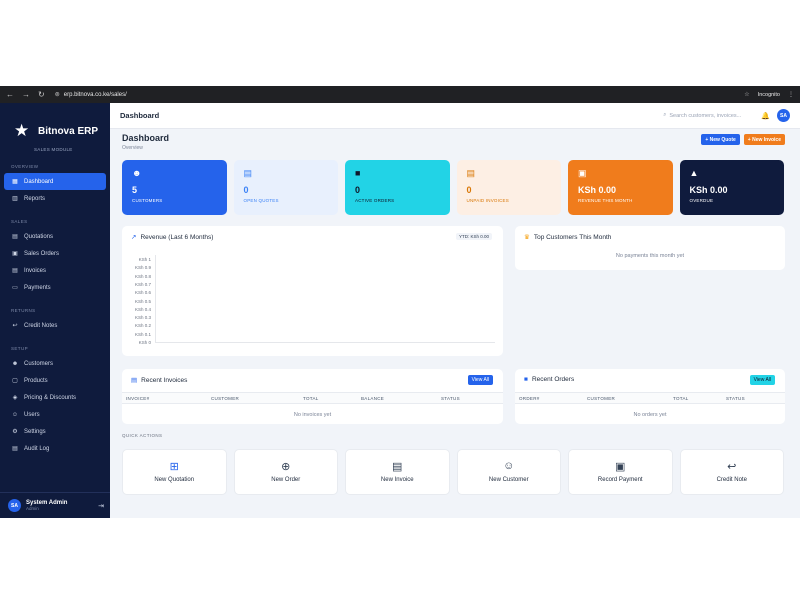 This screenshot has height=600, width=800. What do you see at coordinates (312, 415) in the screenshot?
I see `invoices-empty: No invoices yet` at bounding box center [312, 415].